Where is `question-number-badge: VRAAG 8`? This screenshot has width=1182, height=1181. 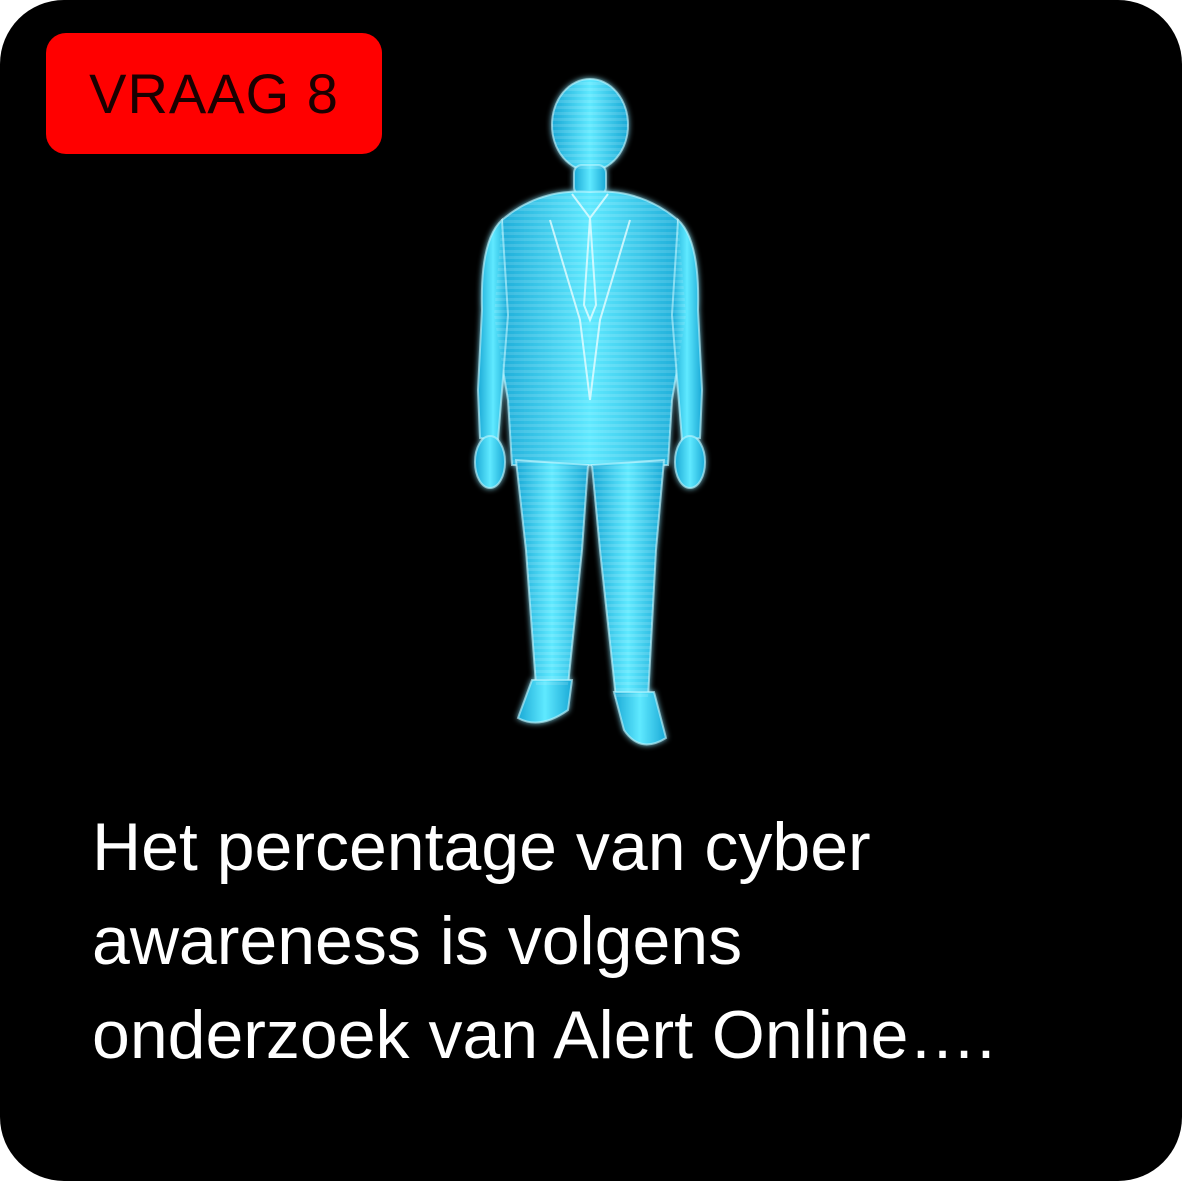 question-number-badge: VRAAG 8 is located at coordinates (214, 93).